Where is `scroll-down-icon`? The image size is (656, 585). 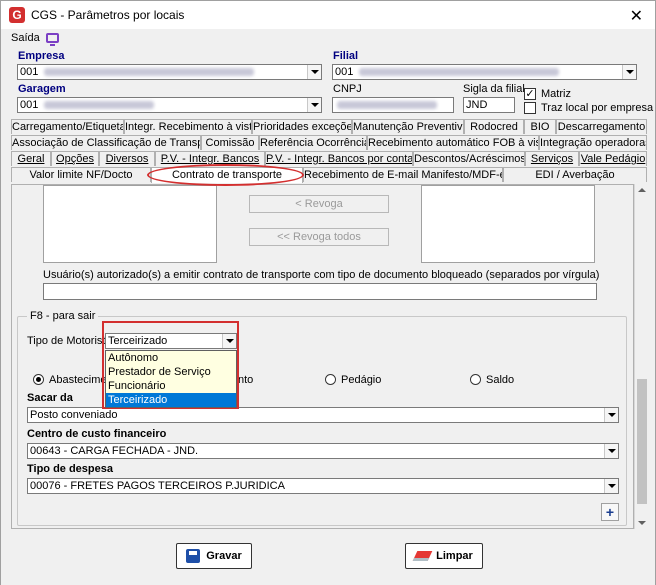 scroll-down-icon is located at coordinates (642, 523).